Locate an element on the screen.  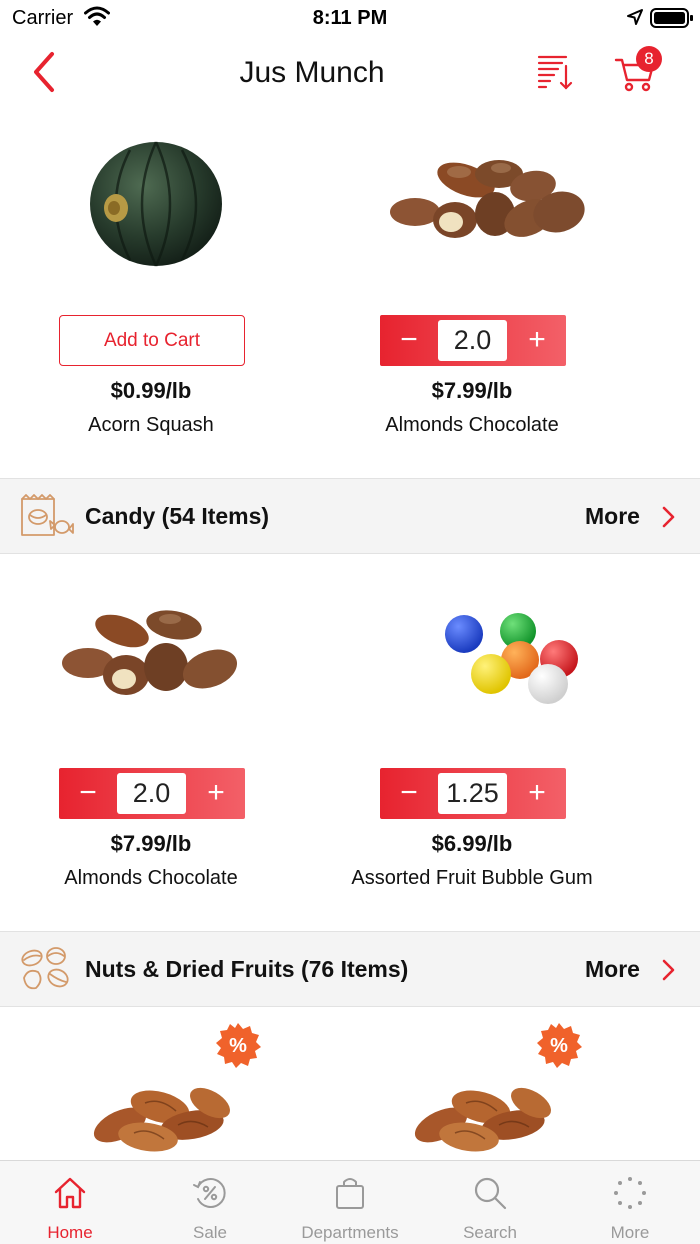
tab-search: Search is located at coordinates (490, 1202).